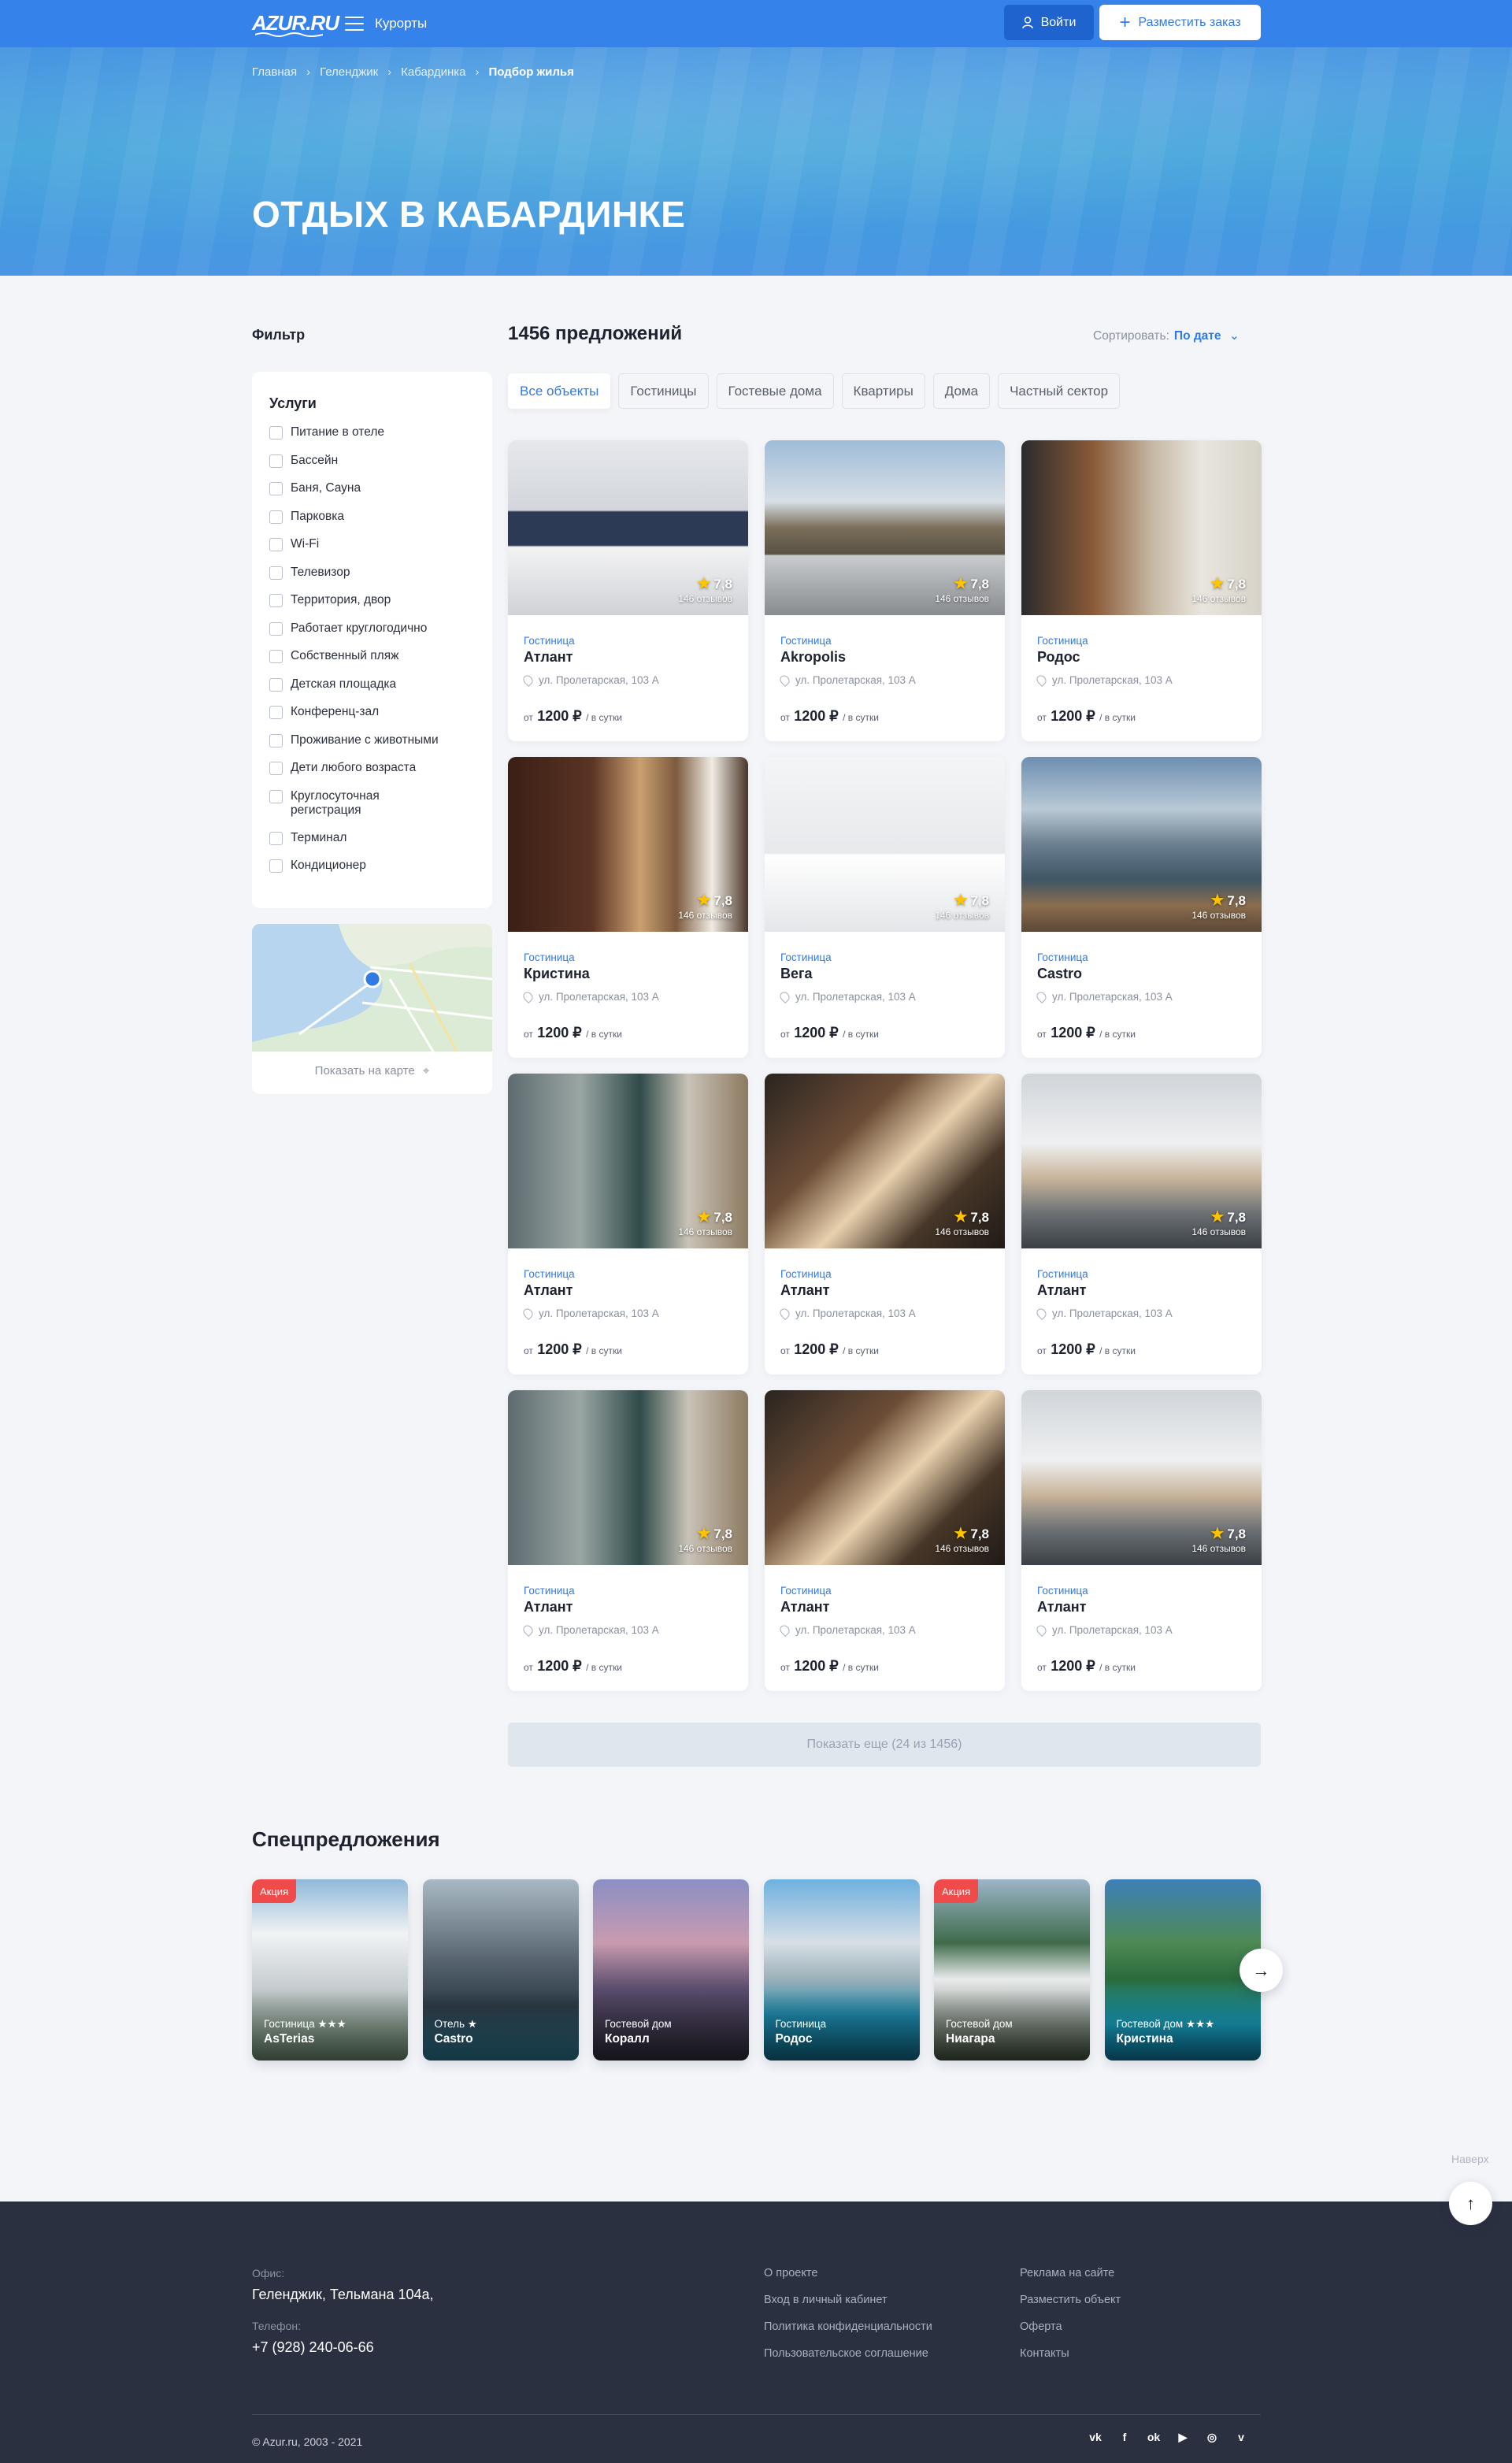  I want to click on tab-object-type: Дома, so click(961, 391).